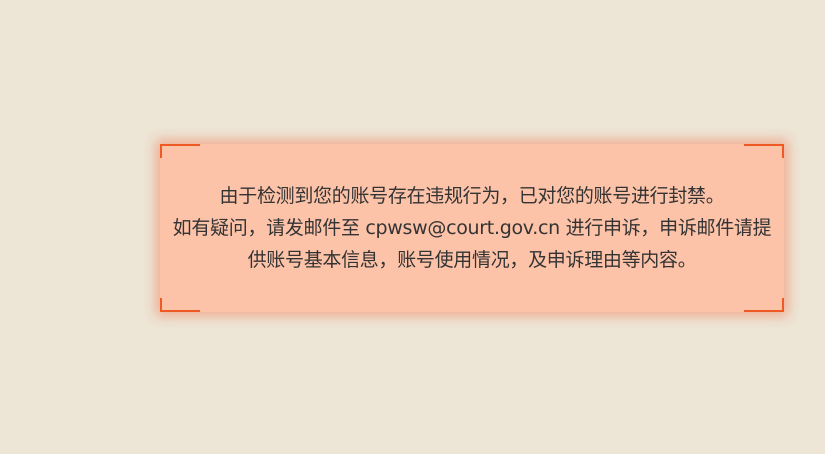 The width and height of the screenshot is (825, 454). Describe the element at coordinates (180, 151) in the screenshot. I see `corner-bracket-top-left` at that location.